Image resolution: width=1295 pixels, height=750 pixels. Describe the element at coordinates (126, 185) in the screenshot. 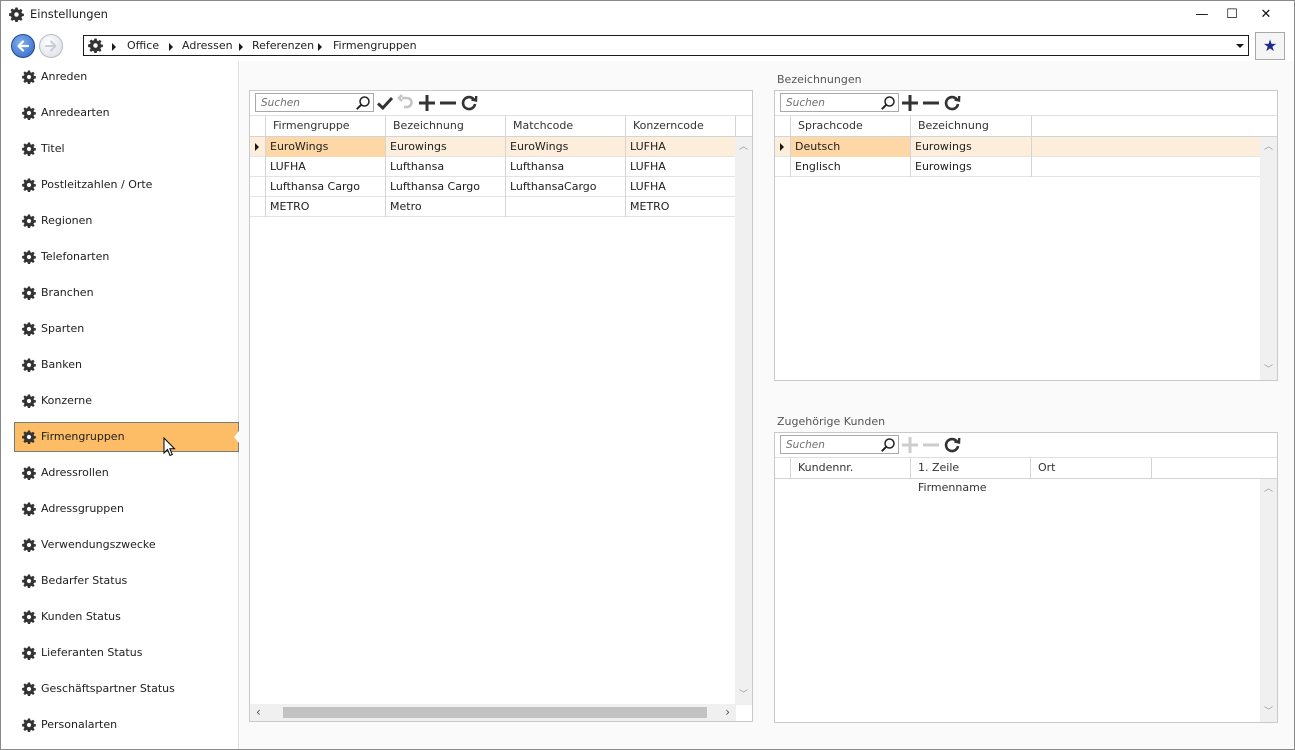

I see `sidebar-item-postleitzahlen-orte: Postleitzahlen / Orte` at that location.